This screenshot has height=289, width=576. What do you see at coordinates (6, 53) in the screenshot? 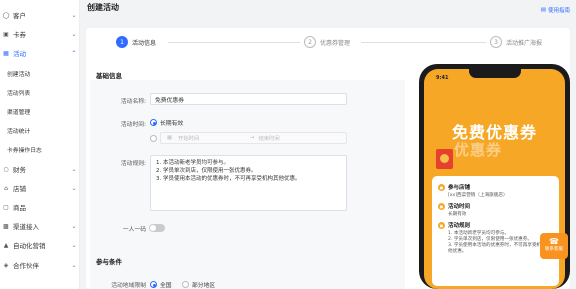
I see `gift-icon: ▦` at bounding box center [6, 53].